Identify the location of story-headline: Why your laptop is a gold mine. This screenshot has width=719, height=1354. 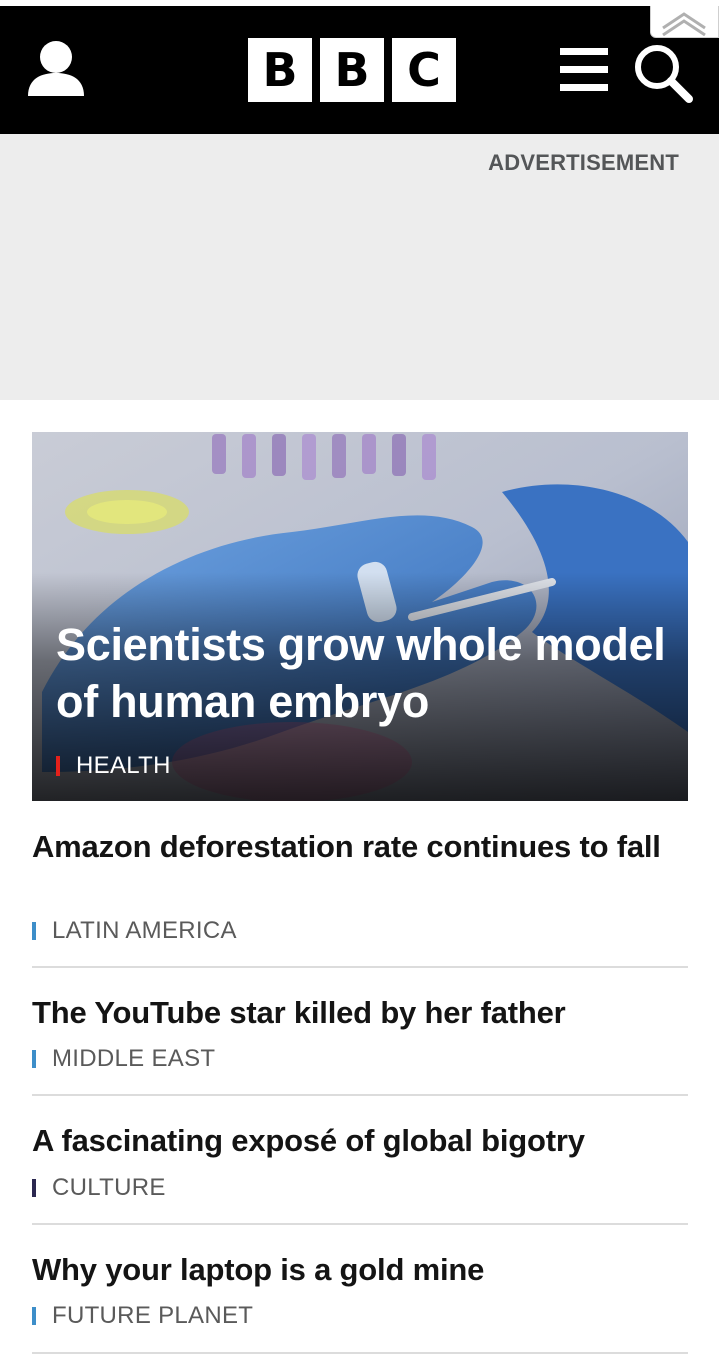
(352, 1269).